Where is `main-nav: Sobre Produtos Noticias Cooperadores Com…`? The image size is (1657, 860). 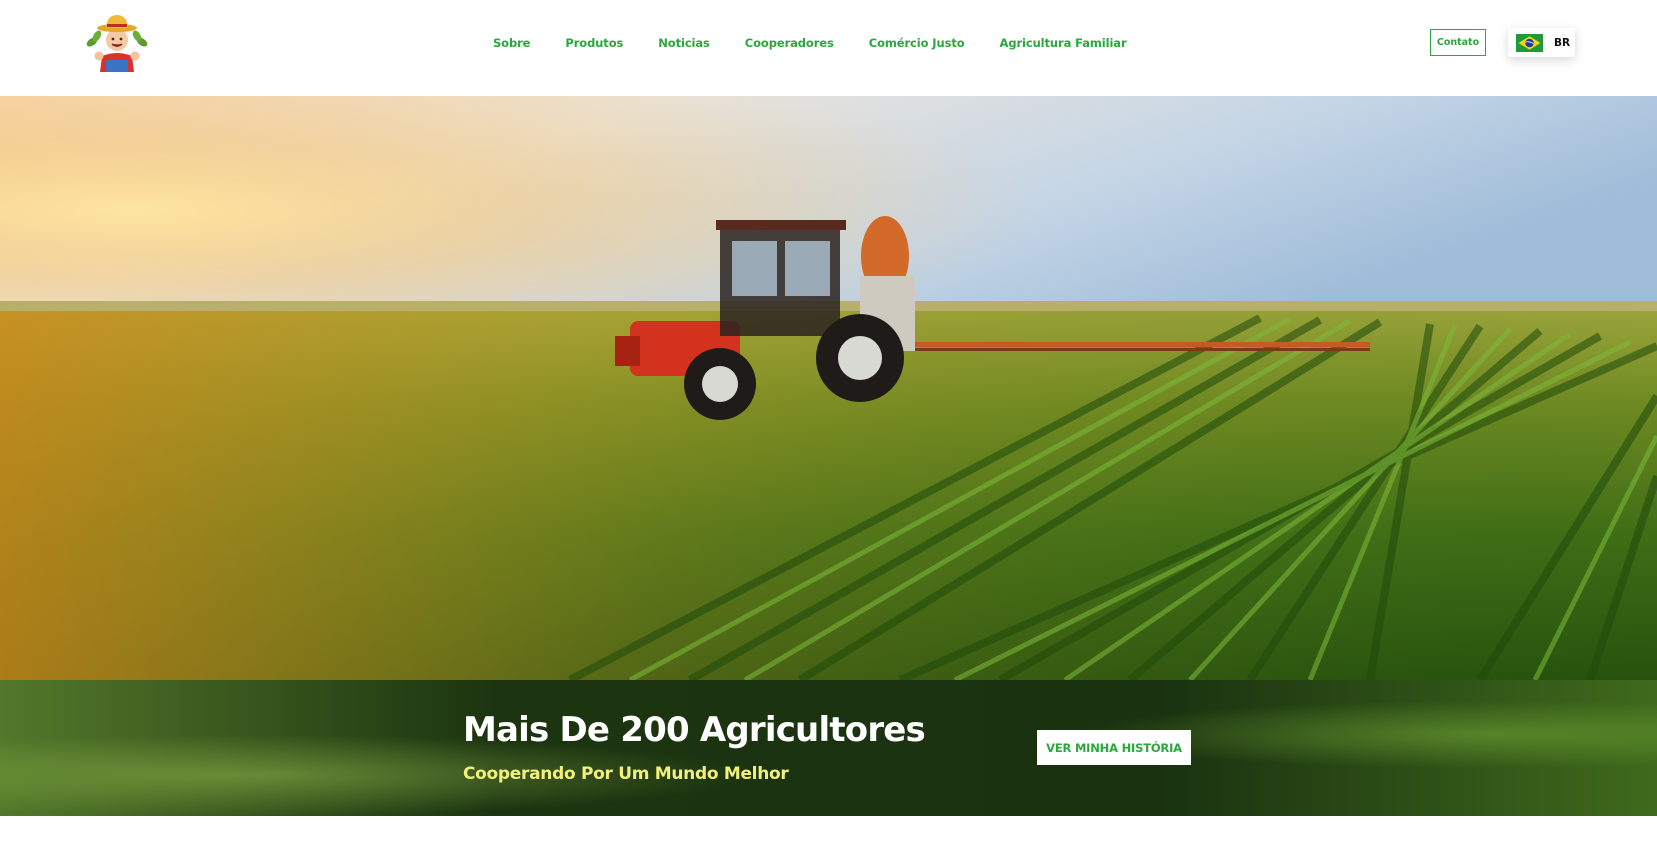 main-nav: Sobre Produtos Noticias Cooperadores Com… is located at coordinates (827, 43).